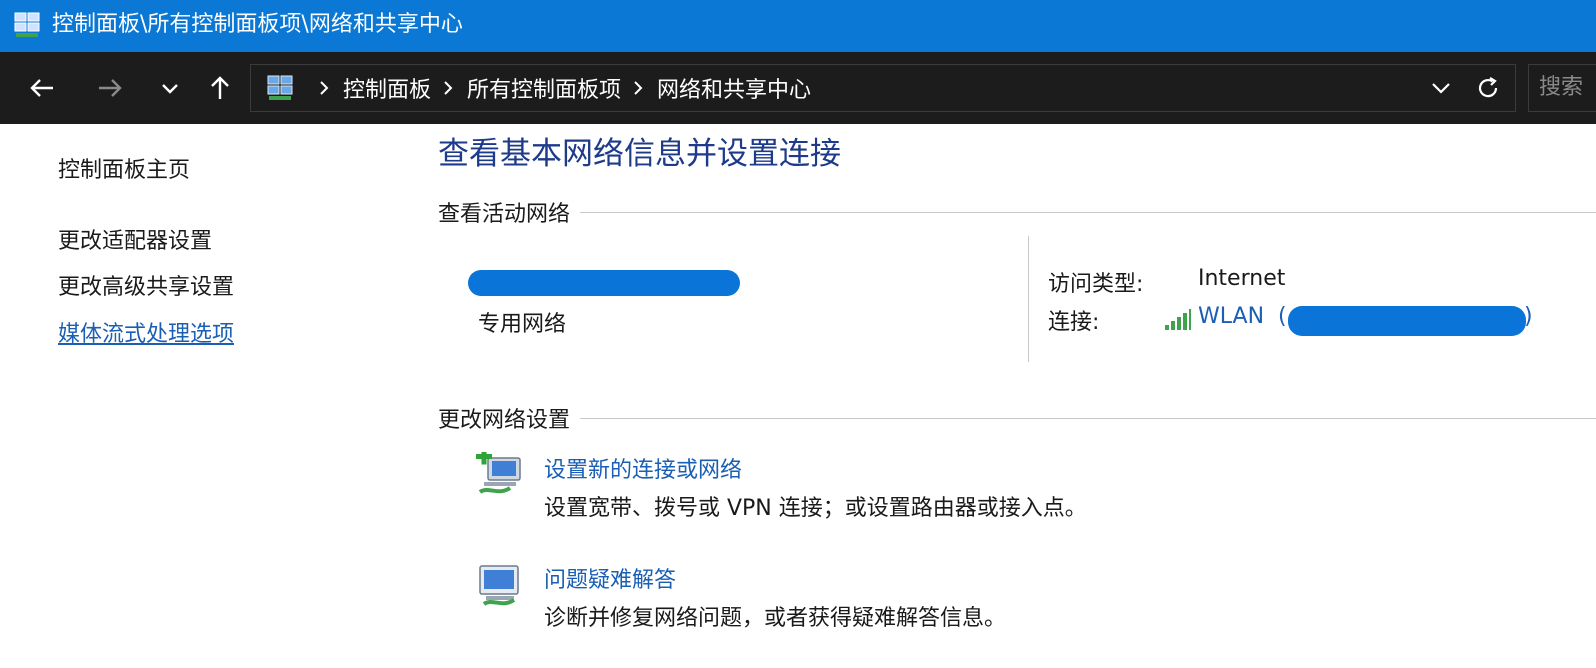 The height and width of the screenshot is (668, 1596). What do you see at coordinates (499, 585) in the screenshot?
I see `troubleshoot-icon` at bounding box center [499, 585].